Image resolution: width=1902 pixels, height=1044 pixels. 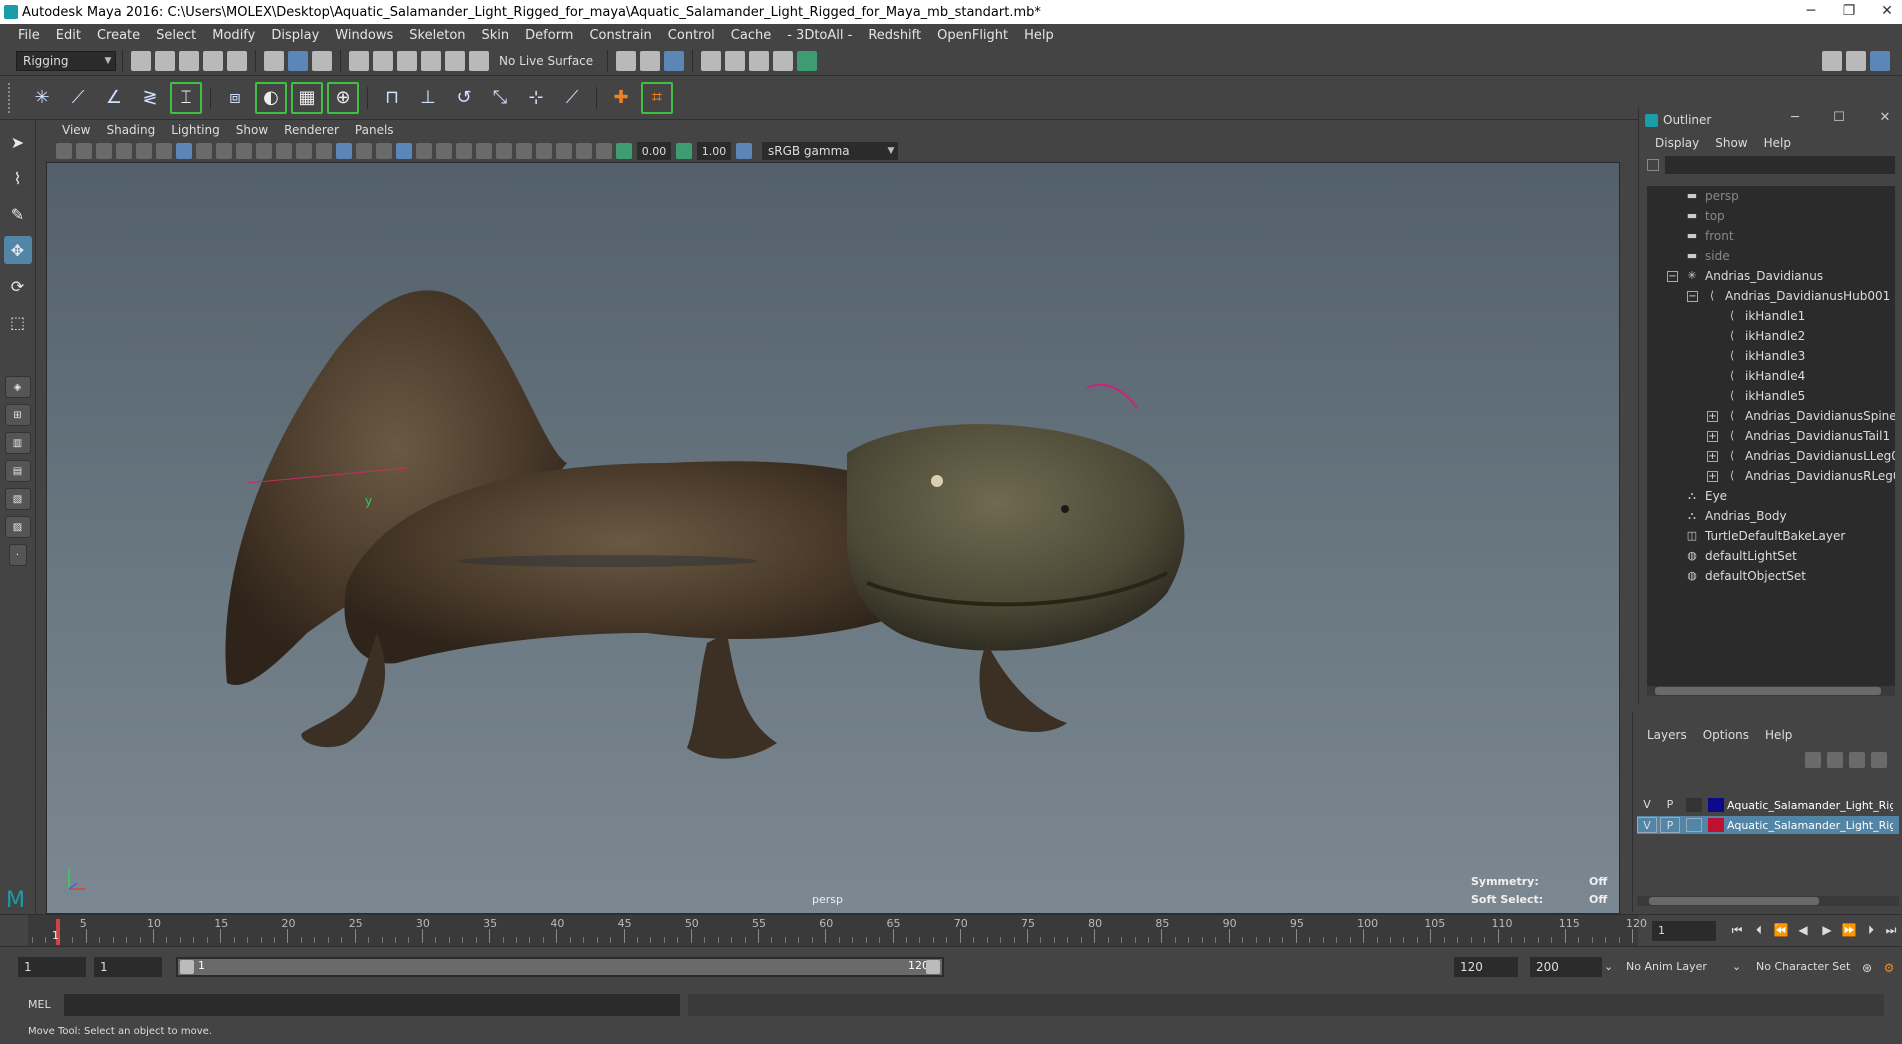 What do you see at coordinates (1827, 930) in the screenshot?
I see `play-forwards-icon: ▶` at bounding box center [1827, 930].